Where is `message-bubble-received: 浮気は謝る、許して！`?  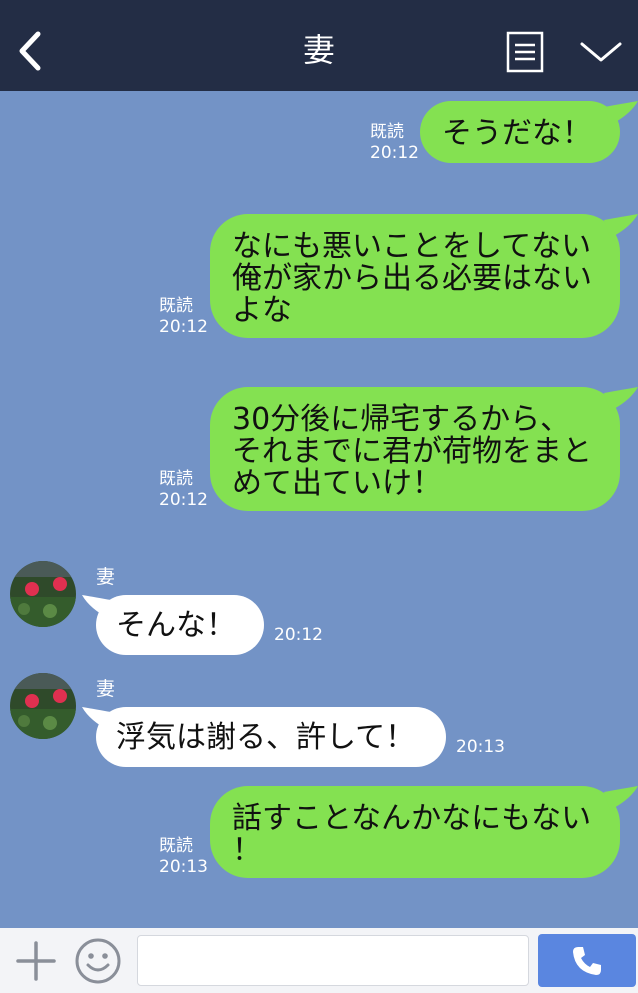 message-bubble-received: 浮気は謝る、許して！ is located at coordinates (271, 737).